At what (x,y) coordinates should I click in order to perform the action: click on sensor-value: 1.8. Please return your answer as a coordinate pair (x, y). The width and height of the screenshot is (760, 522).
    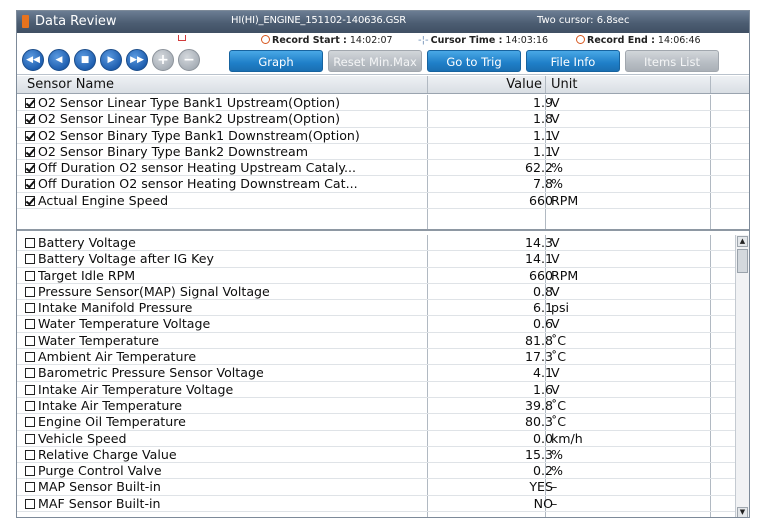
    Looking at the image, I should click on (542, 119).